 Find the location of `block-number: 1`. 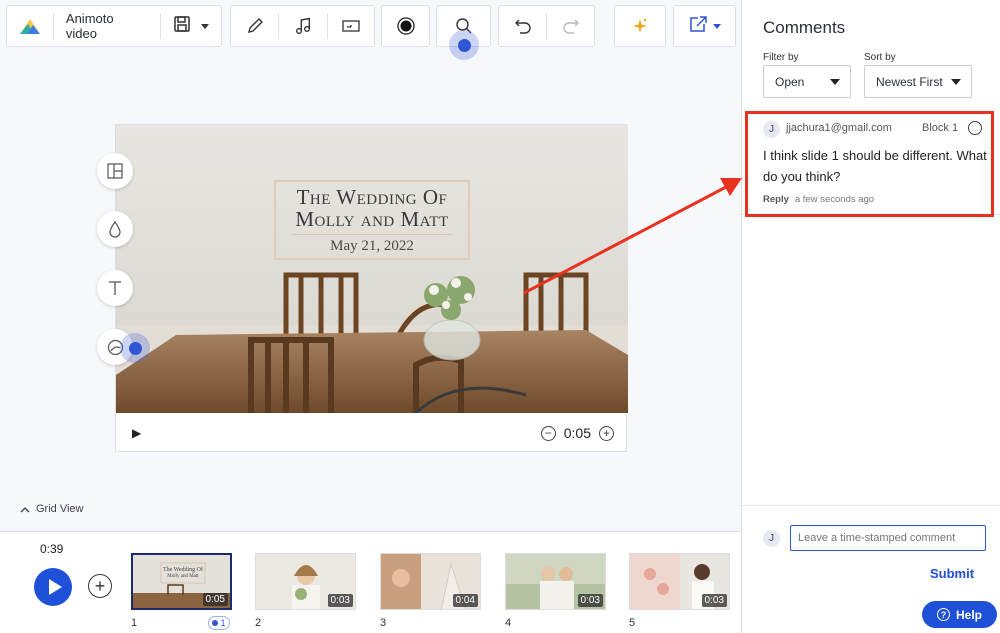

block-number: 1 is located at coordinates (134, 623).